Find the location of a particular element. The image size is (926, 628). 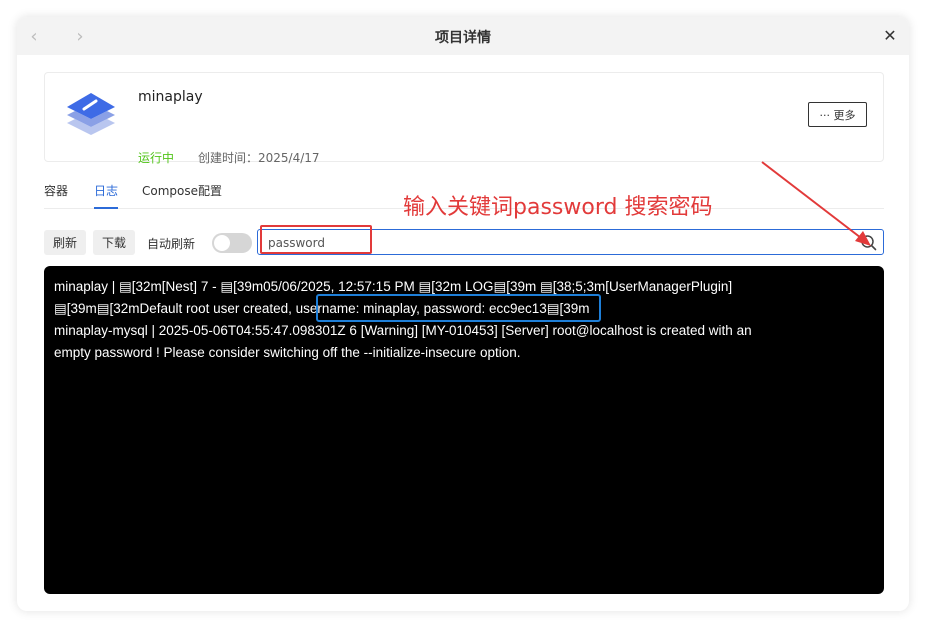

window-title: 项目详情 is located at coordinates (463, 38).